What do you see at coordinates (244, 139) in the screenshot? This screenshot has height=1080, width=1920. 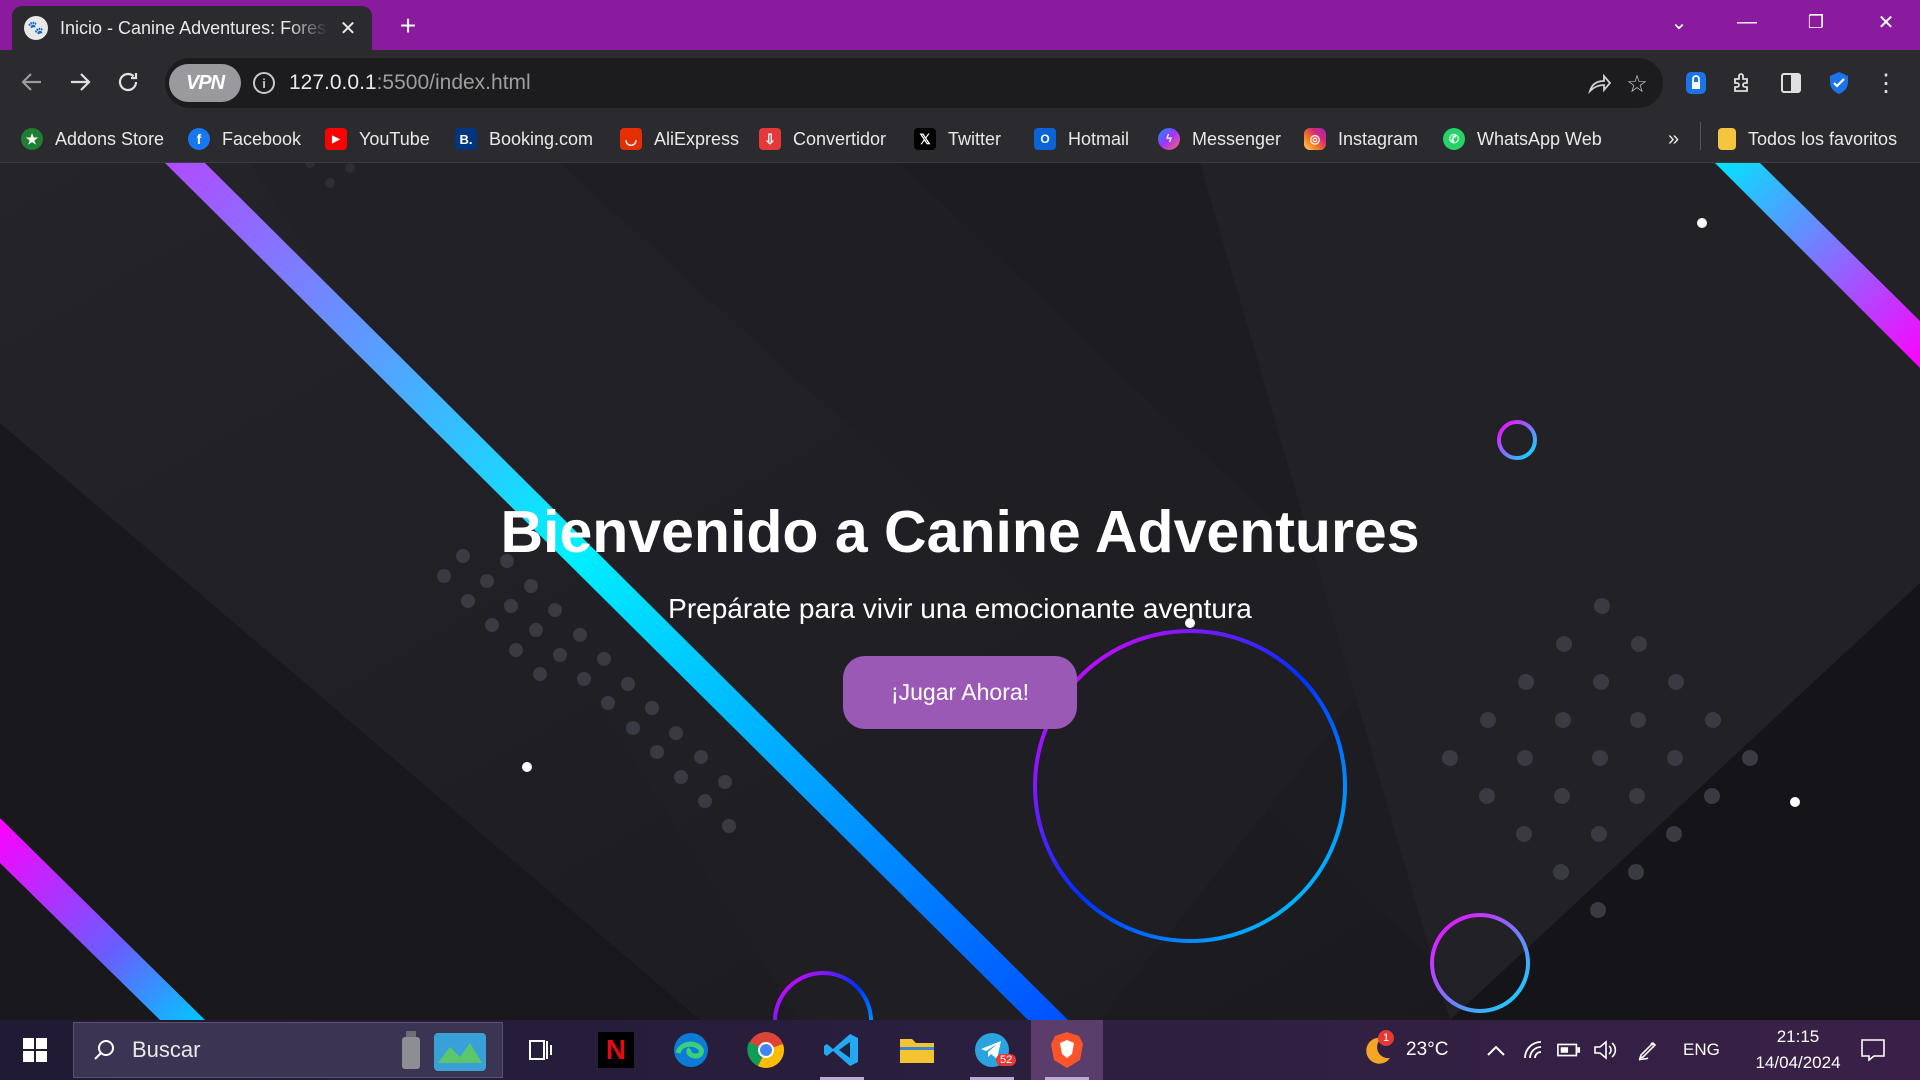 I see `bookmark-facebook: f Facebook` at bounding box center [244, 139].